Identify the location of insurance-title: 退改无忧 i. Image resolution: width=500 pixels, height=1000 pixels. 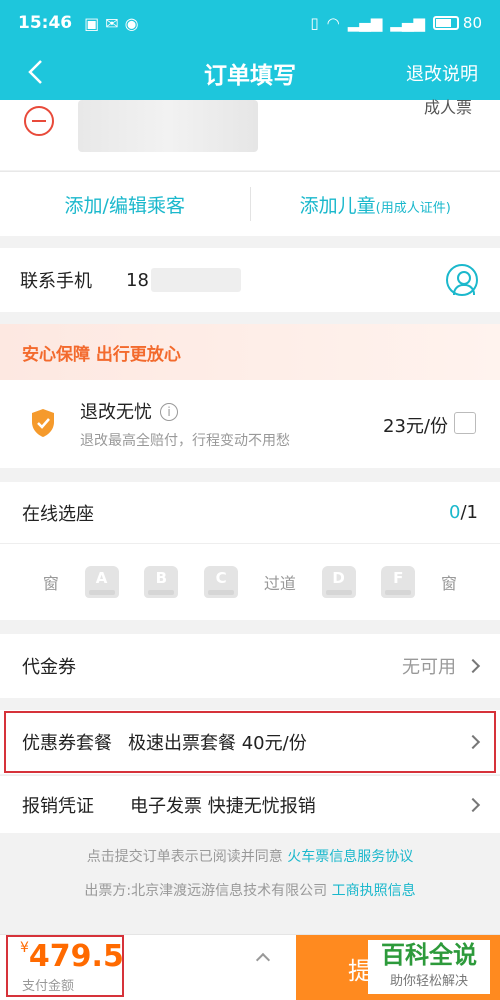
(129, 411).